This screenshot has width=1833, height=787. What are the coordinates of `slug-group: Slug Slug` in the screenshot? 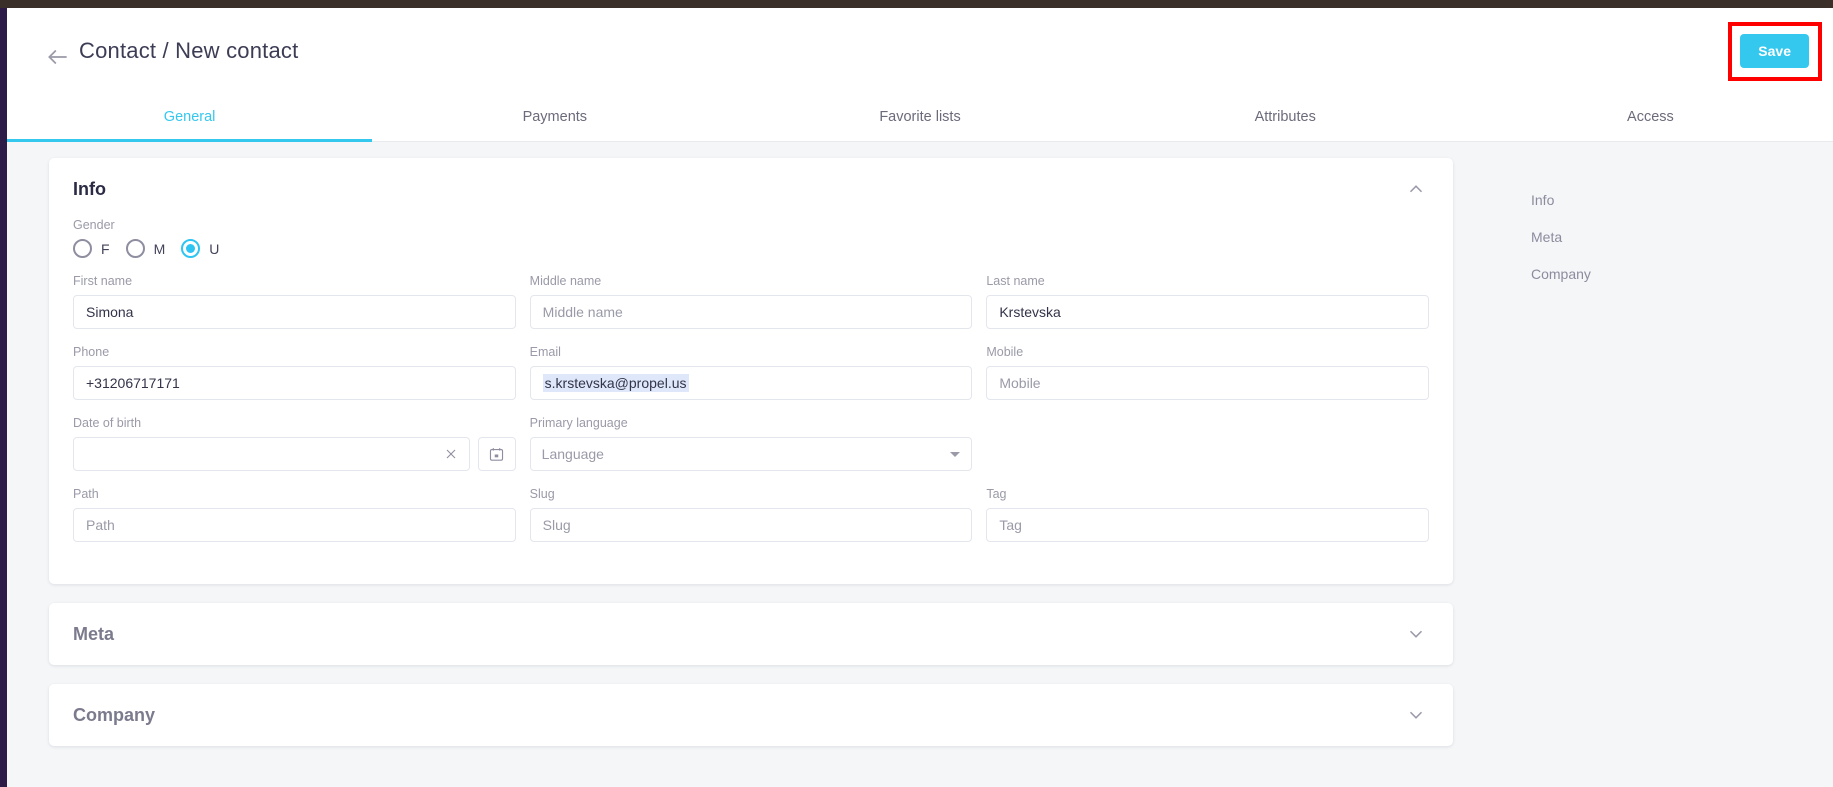 It's located at (751, 514).